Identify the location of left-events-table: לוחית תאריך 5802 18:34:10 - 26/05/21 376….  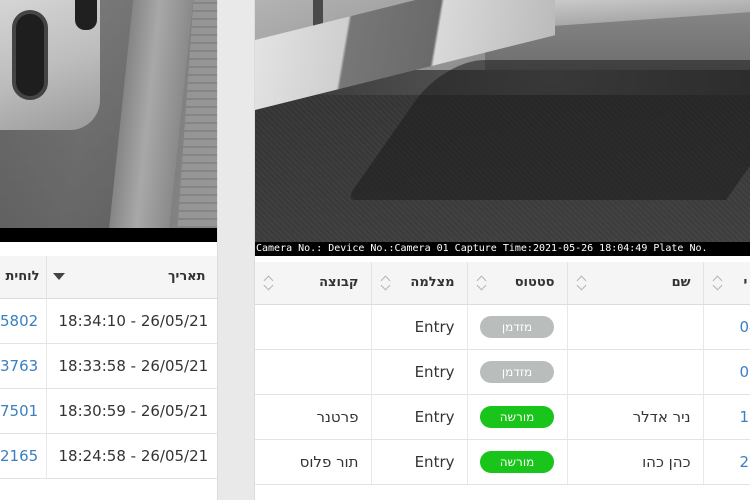
(108, 367).